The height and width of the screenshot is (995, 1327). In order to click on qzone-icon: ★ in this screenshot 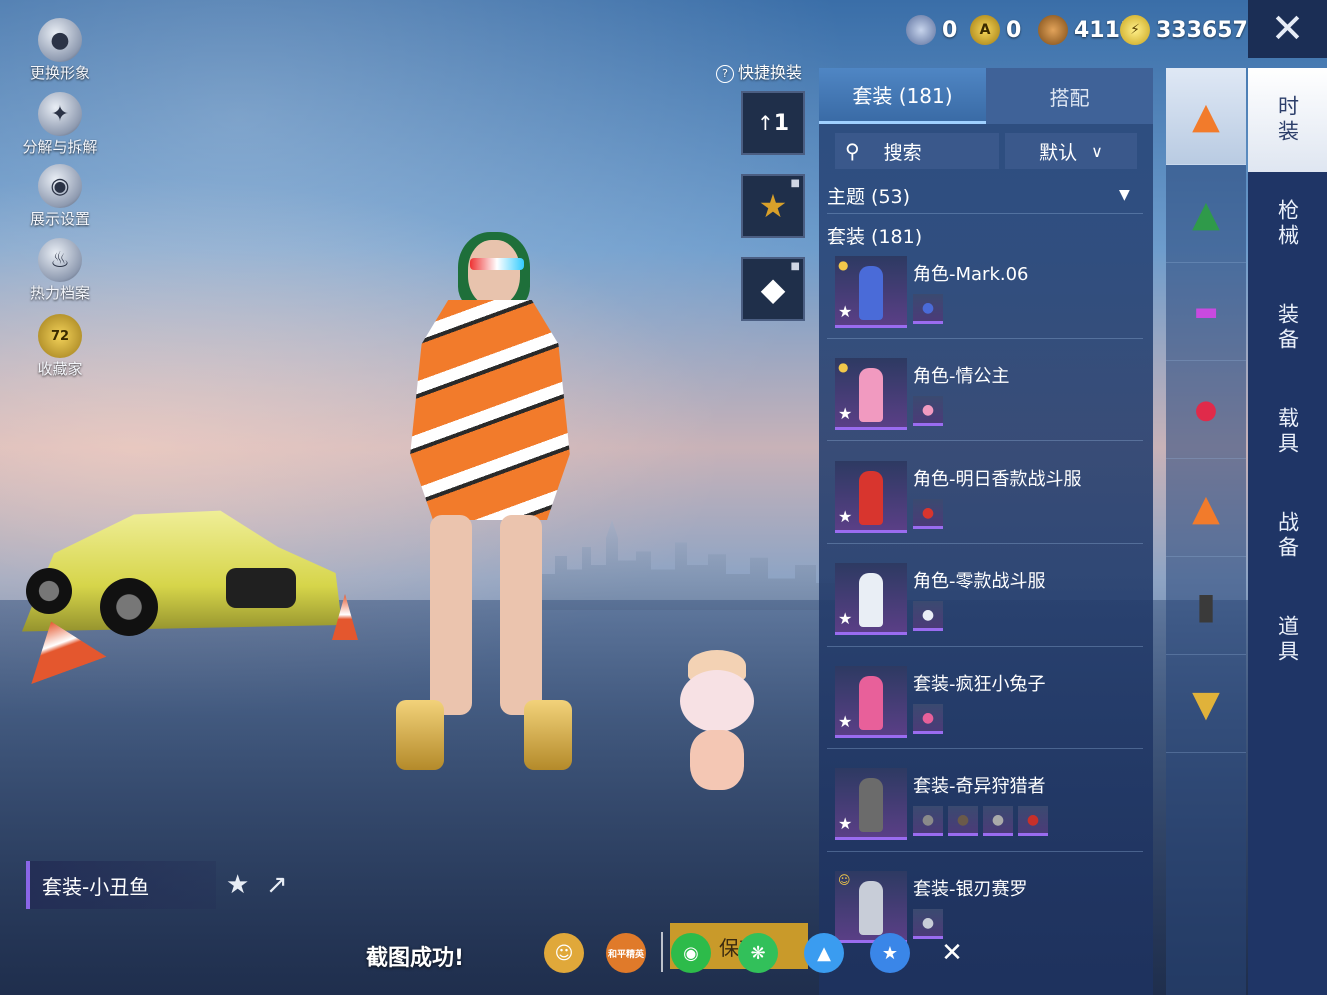, I will do `click(890, 953)`.